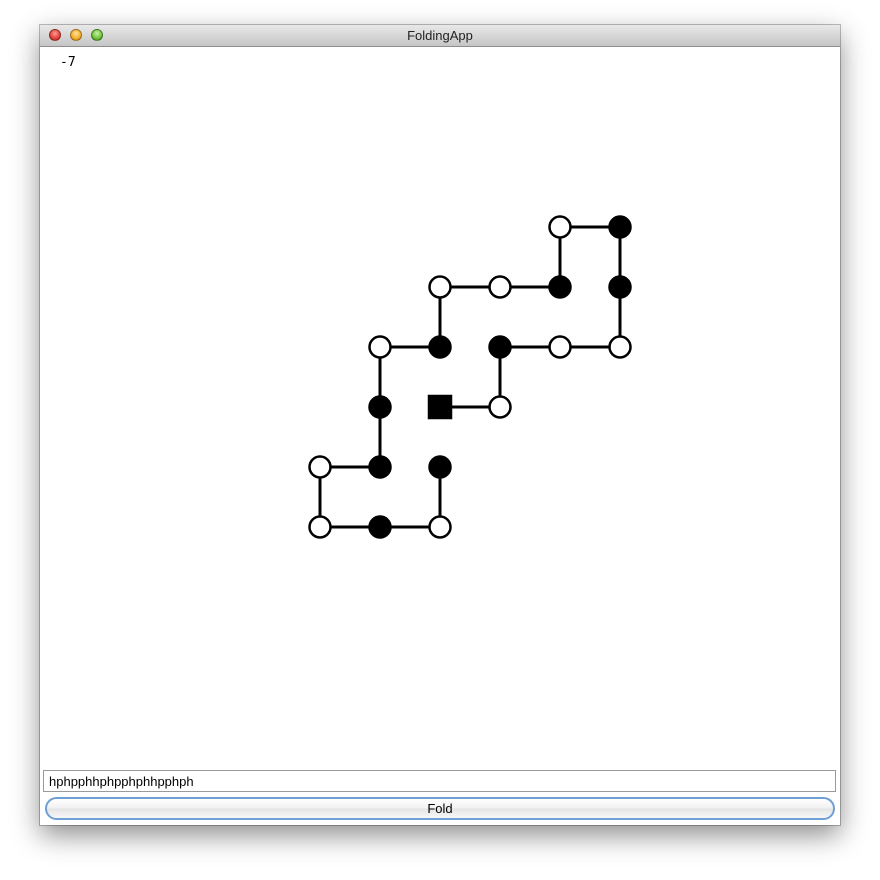  What do you see at coordinates (439, 781) in the screenshot?
I see `sequence-input` at bounding box center [439, 781].